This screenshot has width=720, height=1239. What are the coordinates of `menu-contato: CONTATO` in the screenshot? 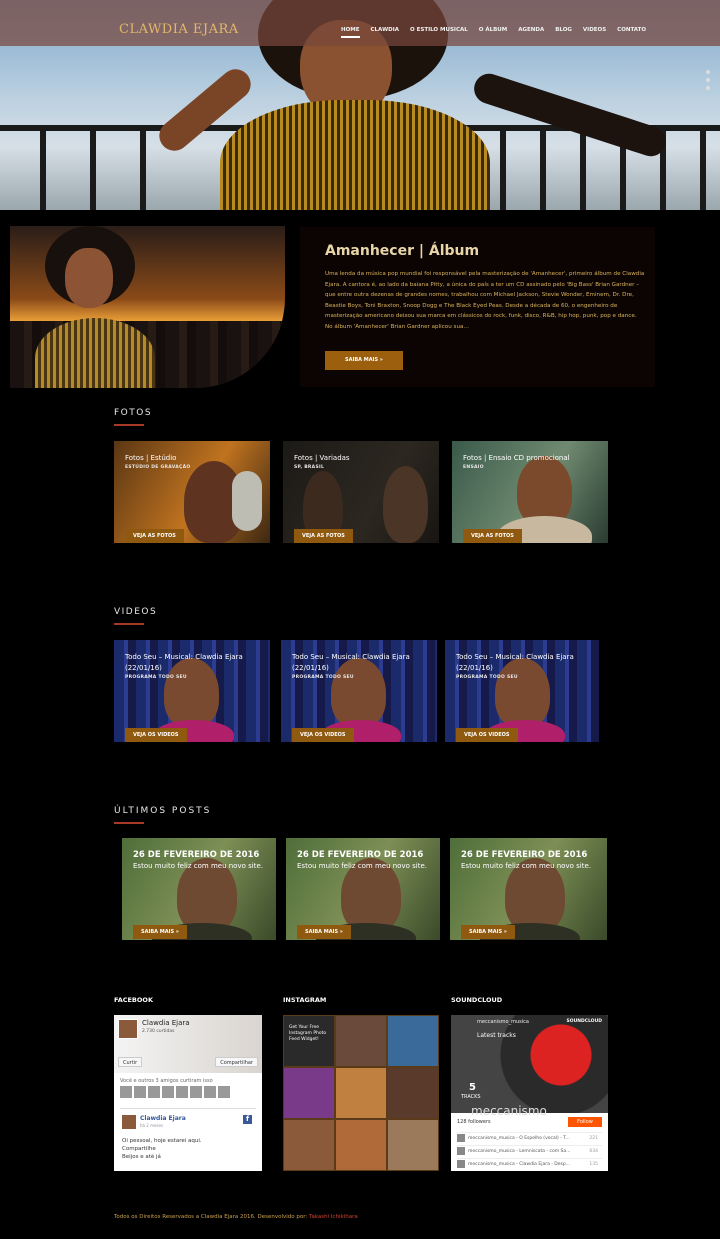 It's located at (631, 30).